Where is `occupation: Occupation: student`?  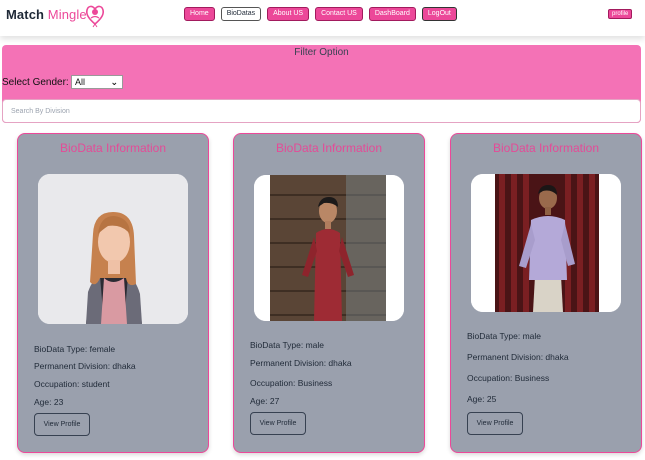
occupation: Occupation: student is located at coordinates (72, 384).